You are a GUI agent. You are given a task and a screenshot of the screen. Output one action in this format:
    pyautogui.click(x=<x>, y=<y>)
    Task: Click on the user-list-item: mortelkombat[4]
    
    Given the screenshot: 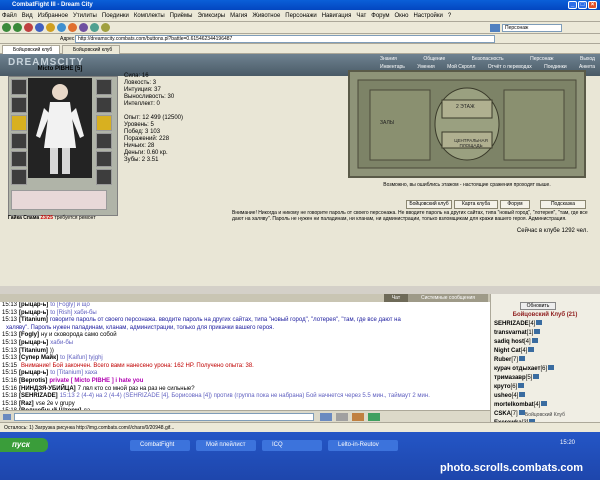 What is the action you would take?
    pyautogui.click(x=546, y=405)
    